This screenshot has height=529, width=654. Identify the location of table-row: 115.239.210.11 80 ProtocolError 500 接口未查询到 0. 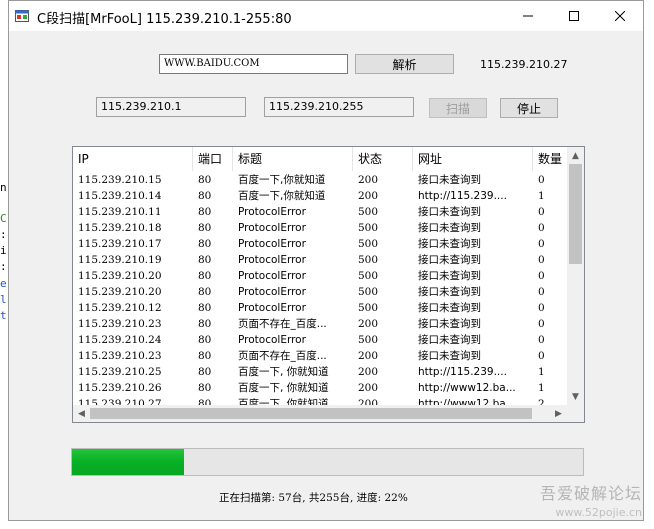
(320, 212).